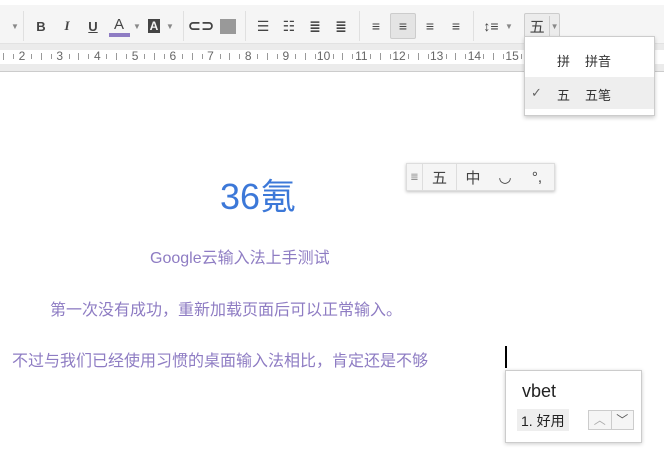 Image resolution: width=664 pixels, height=450 pixels. I want to click on drag-handle-icon: ≣, so click(415, 177).